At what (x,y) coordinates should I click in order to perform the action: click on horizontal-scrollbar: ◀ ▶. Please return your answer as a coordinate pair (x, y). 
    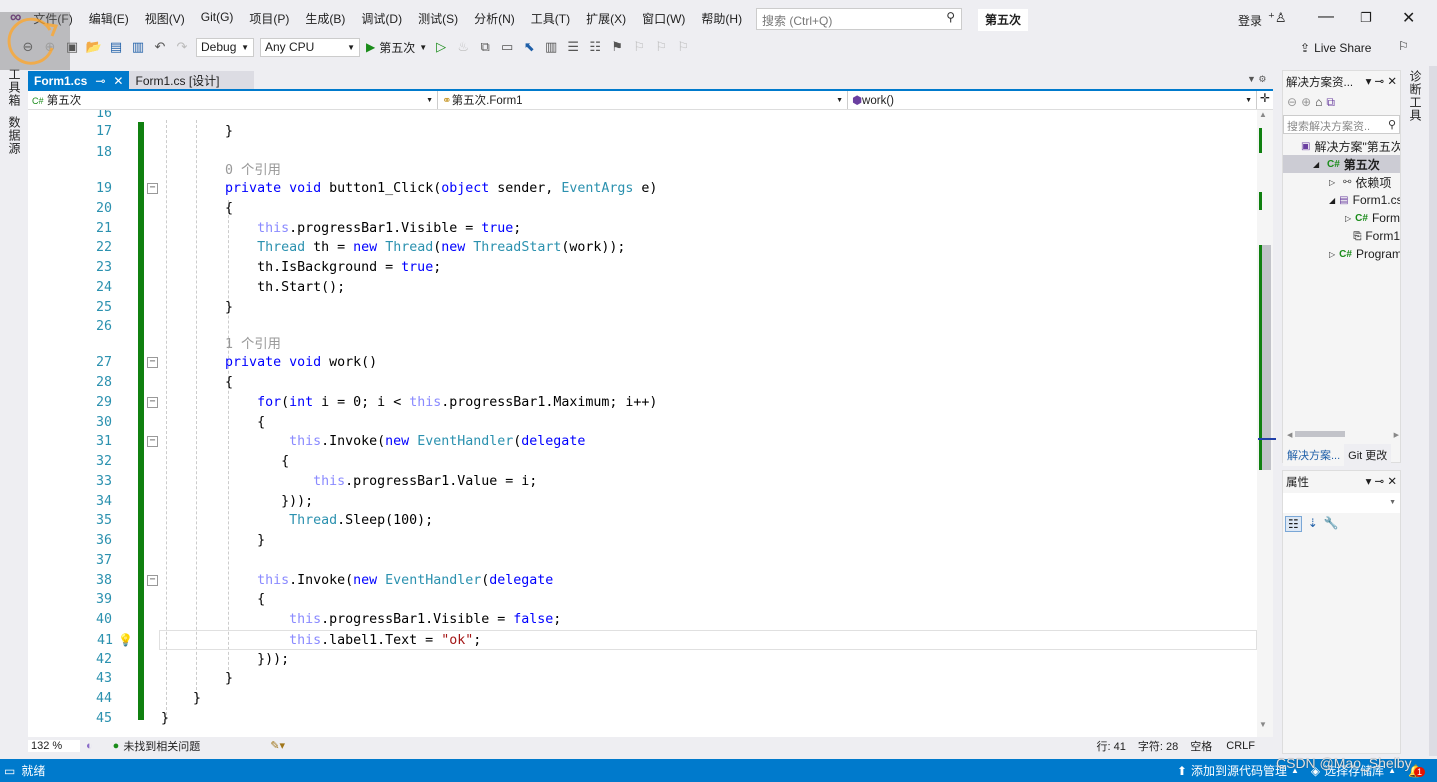
    Looking at the image, I should click on (1343, 435).